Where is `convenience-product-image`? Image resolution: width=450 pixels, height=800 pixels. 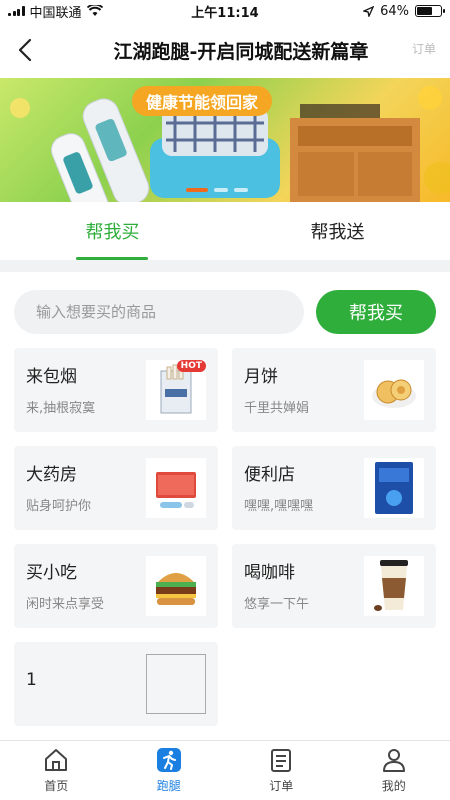 convenience-product-image is located at coordinates (394, 488).